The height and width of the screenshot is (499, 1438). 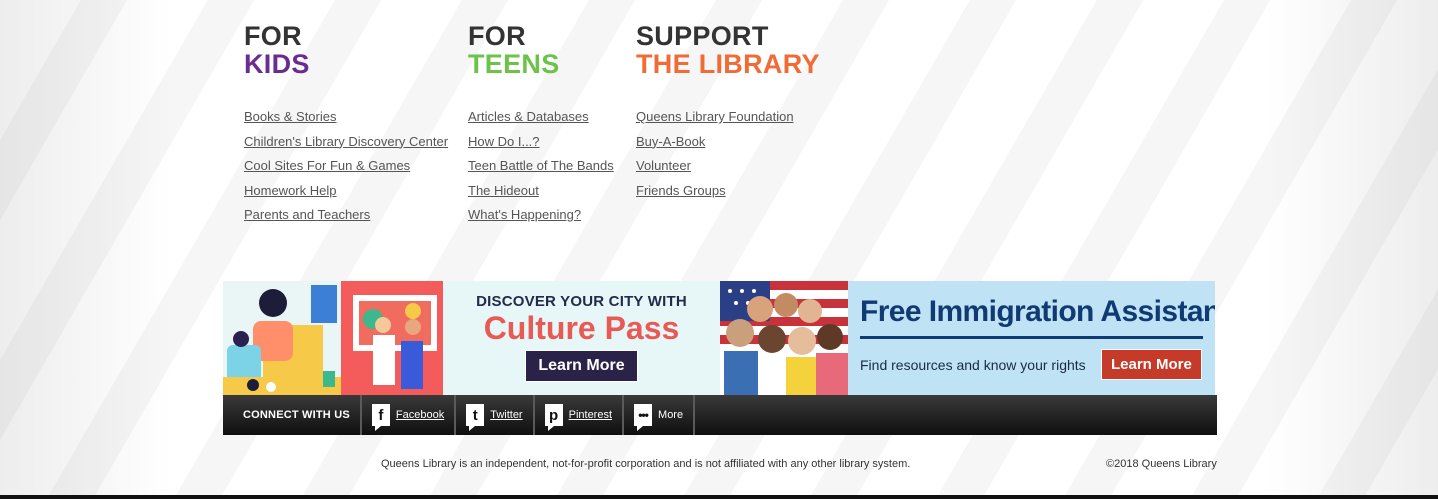 I want to click on teens-link-battle-of-bands: Teen Battle of The Bands, so click(x=541, y=165).